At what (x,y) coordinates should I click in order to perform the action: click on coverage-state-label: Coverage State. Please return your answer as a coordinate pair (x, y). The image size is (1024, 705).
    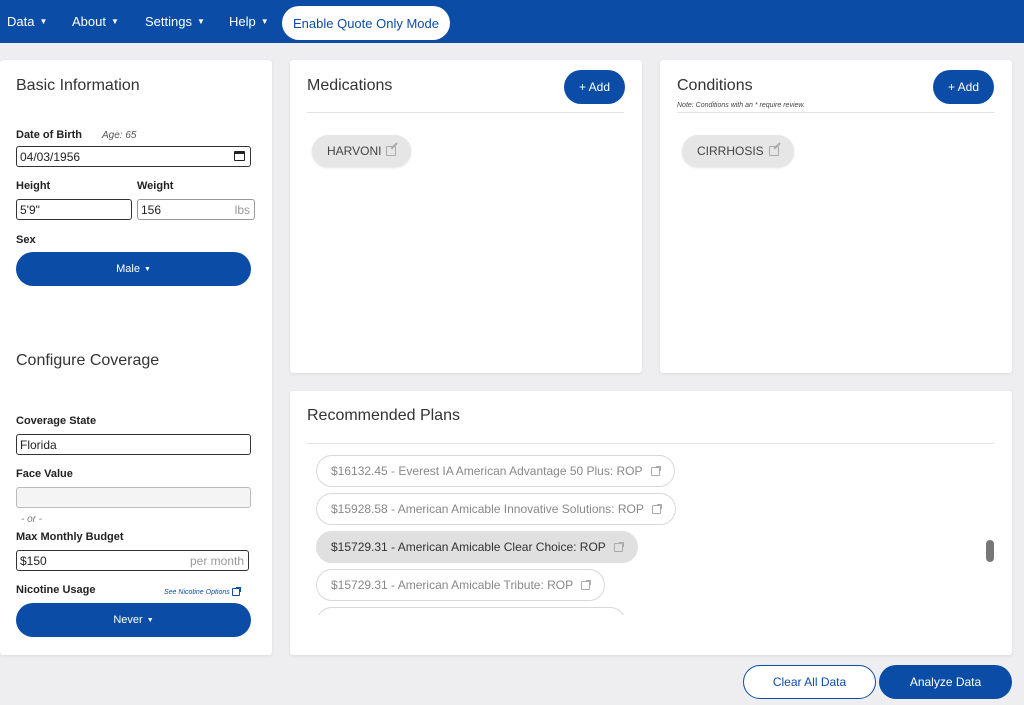
    Looking at the image, I should click on (56, 421).